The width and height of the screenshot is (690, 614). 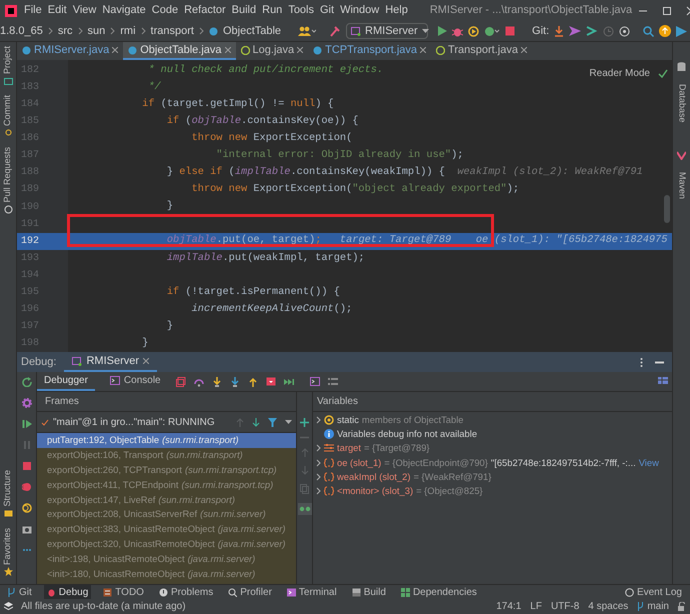 I want to click on layout-icon, so click(x=181, y=381).